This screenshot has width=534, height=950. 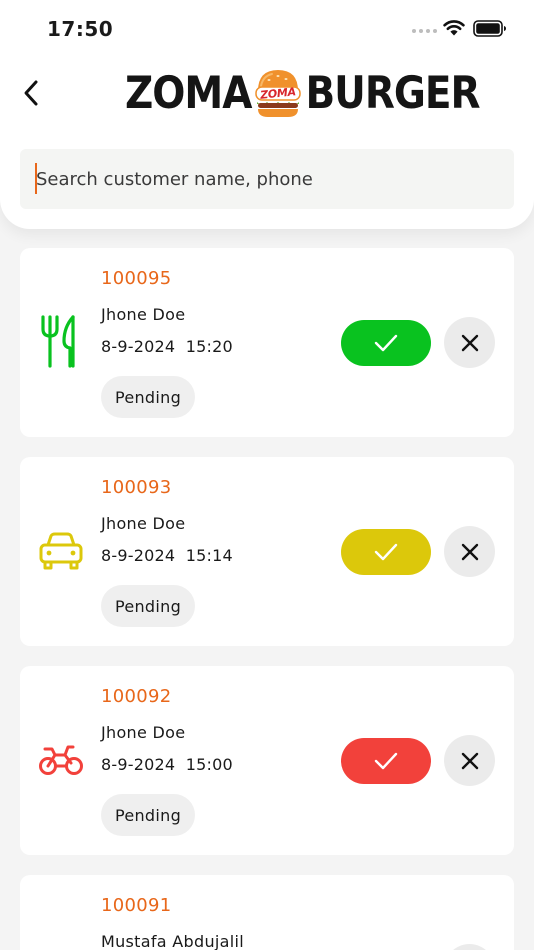 I want to click on brand-logo: ZOMA ZOMA BURGER, so click(x=303, y=93).